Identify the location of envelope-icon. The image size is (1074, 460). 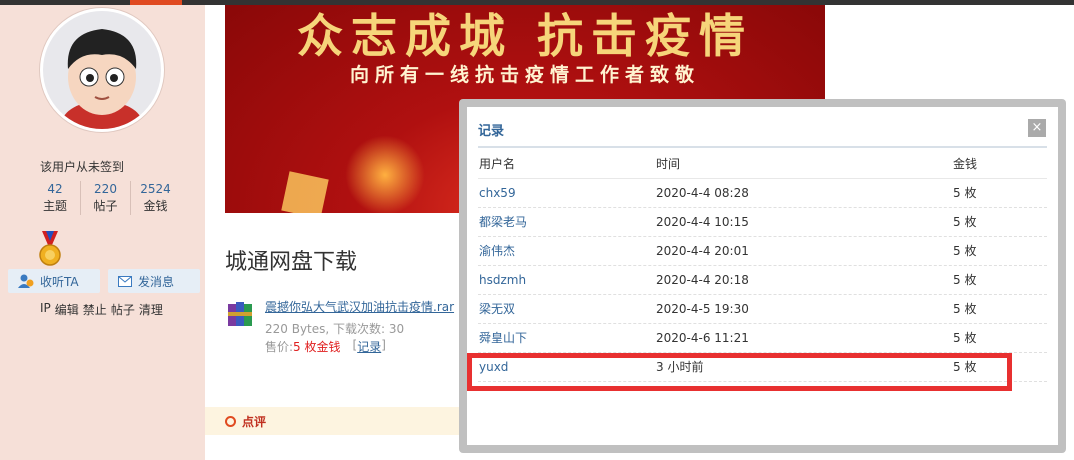
(125, 281).